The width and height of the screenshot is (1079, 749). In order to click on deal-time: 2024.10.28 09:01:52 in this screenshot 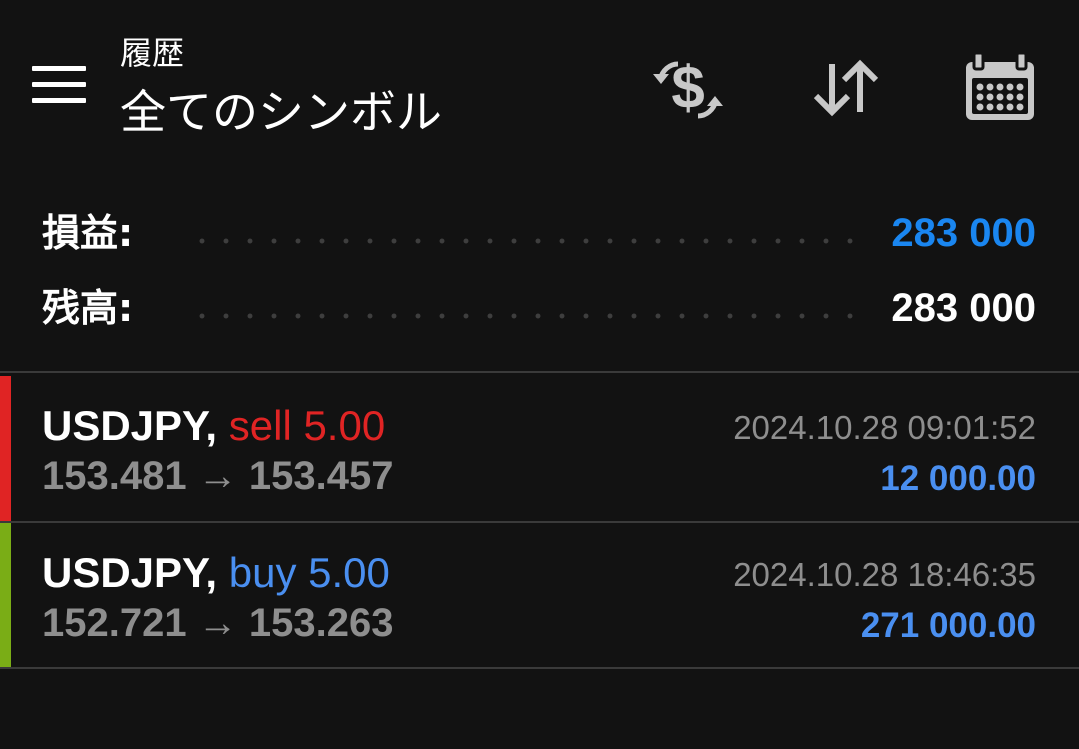, I will do `click(884, 427)`.